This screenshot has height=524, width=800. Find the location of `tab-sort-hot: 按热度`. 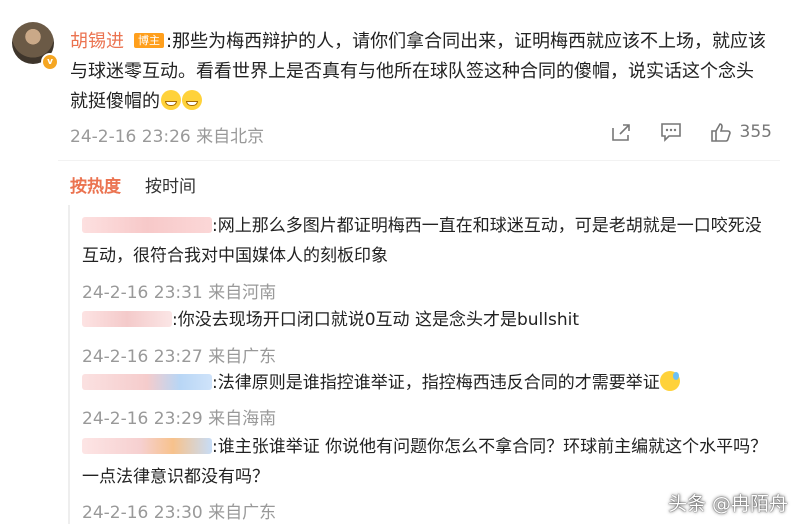

tab-sort-hot: 按热度 is located at coordinates (95, 187).